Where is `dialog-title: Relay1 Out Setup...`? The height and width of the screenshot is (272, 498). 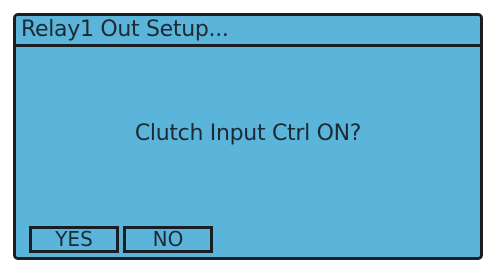
dialog-title: Relay1 Out Setup... is located at coordinates (248, 31).